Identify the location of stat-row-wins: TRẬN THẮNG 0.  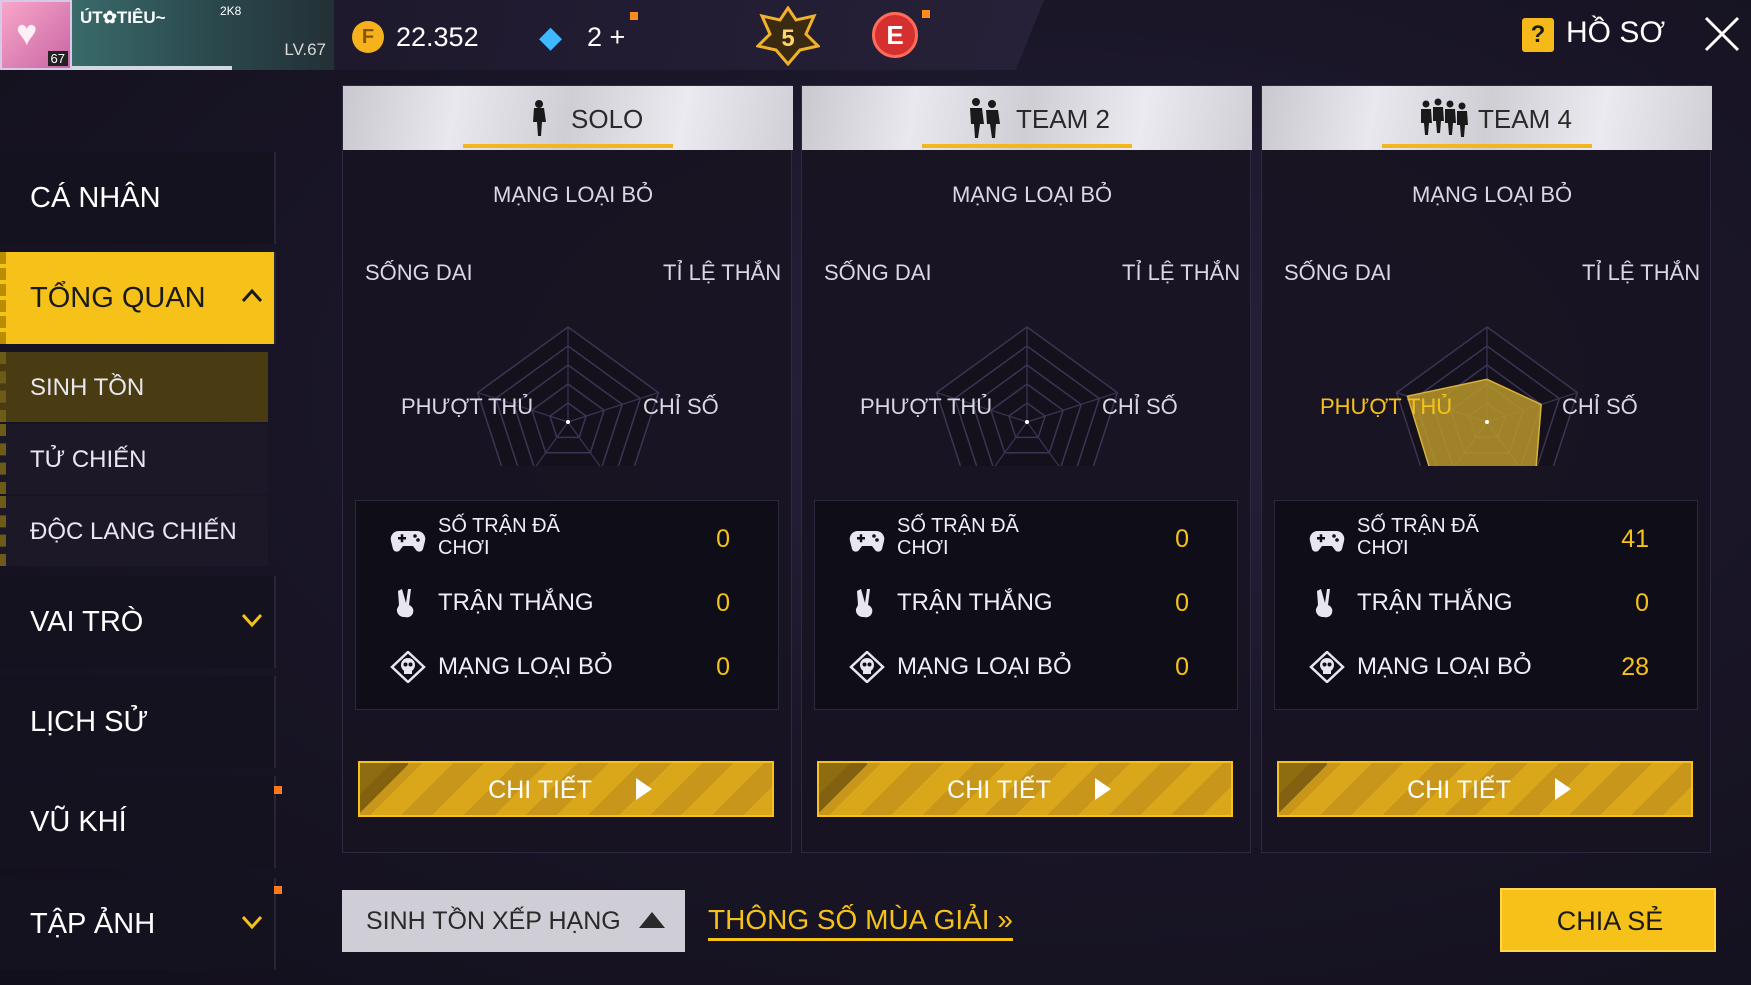
(1027, 603).